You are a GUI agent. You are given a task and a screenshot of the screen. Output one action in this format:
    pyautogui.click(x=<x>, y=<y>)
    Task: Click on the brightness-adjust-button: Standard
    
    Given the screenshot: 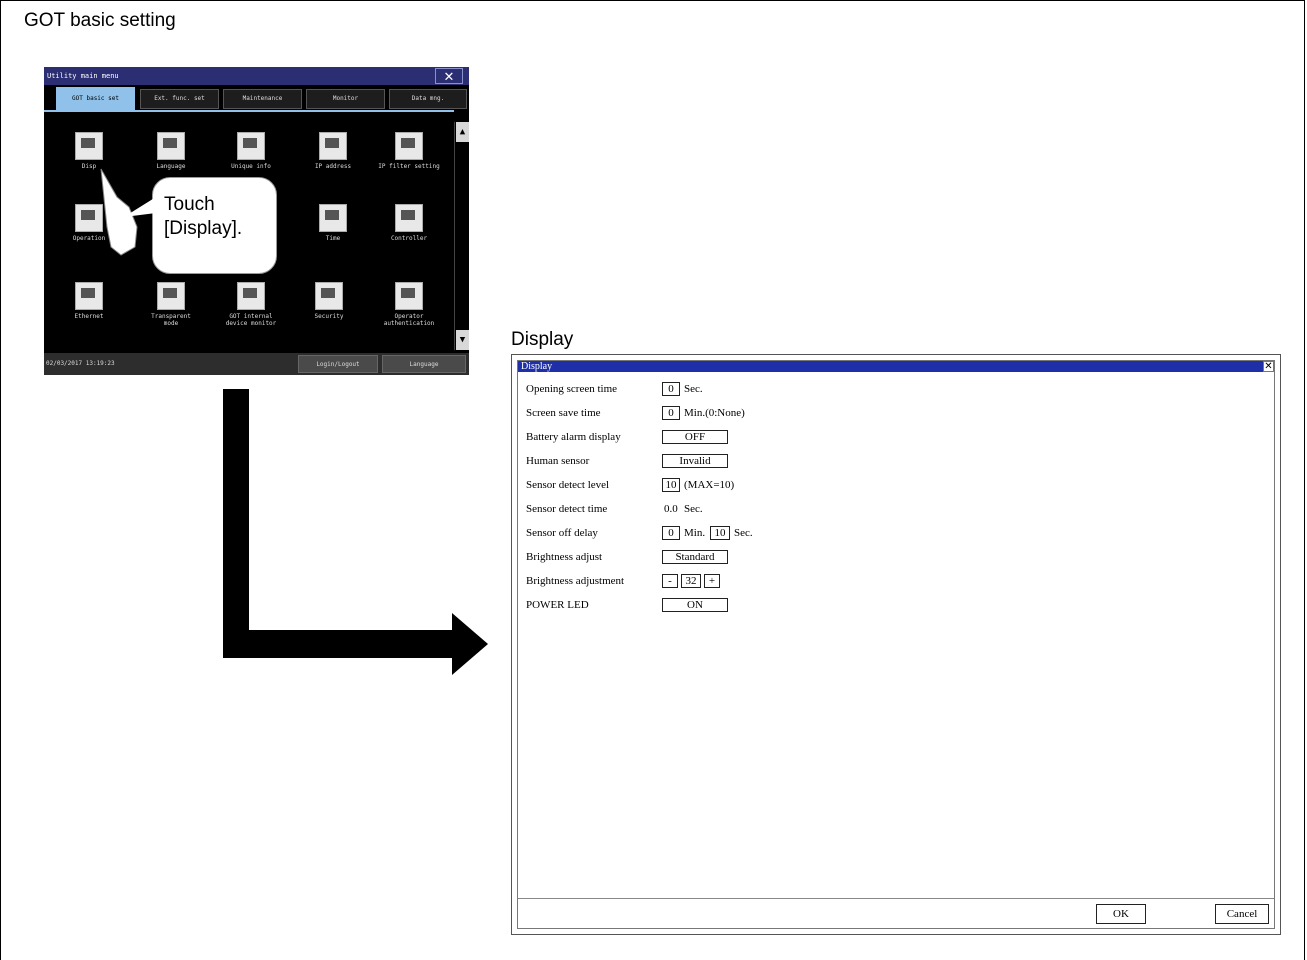 What is the action you would take?
    pyautogui.click(x=695, y=557)
    